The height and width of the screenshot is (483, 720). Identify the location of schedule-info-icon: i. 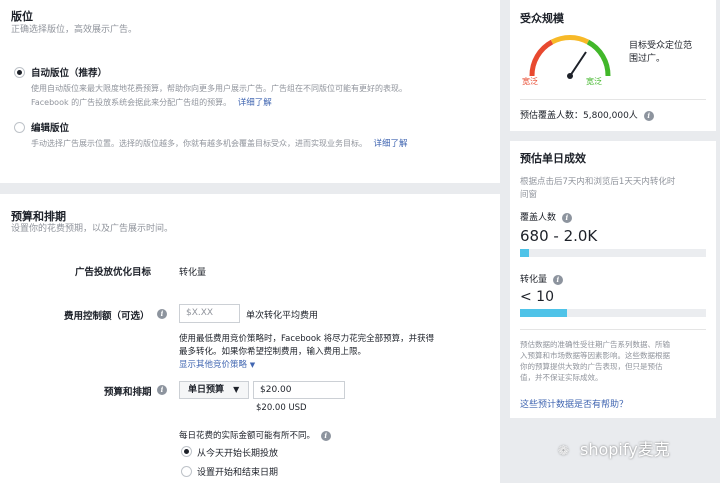
(162, 390).